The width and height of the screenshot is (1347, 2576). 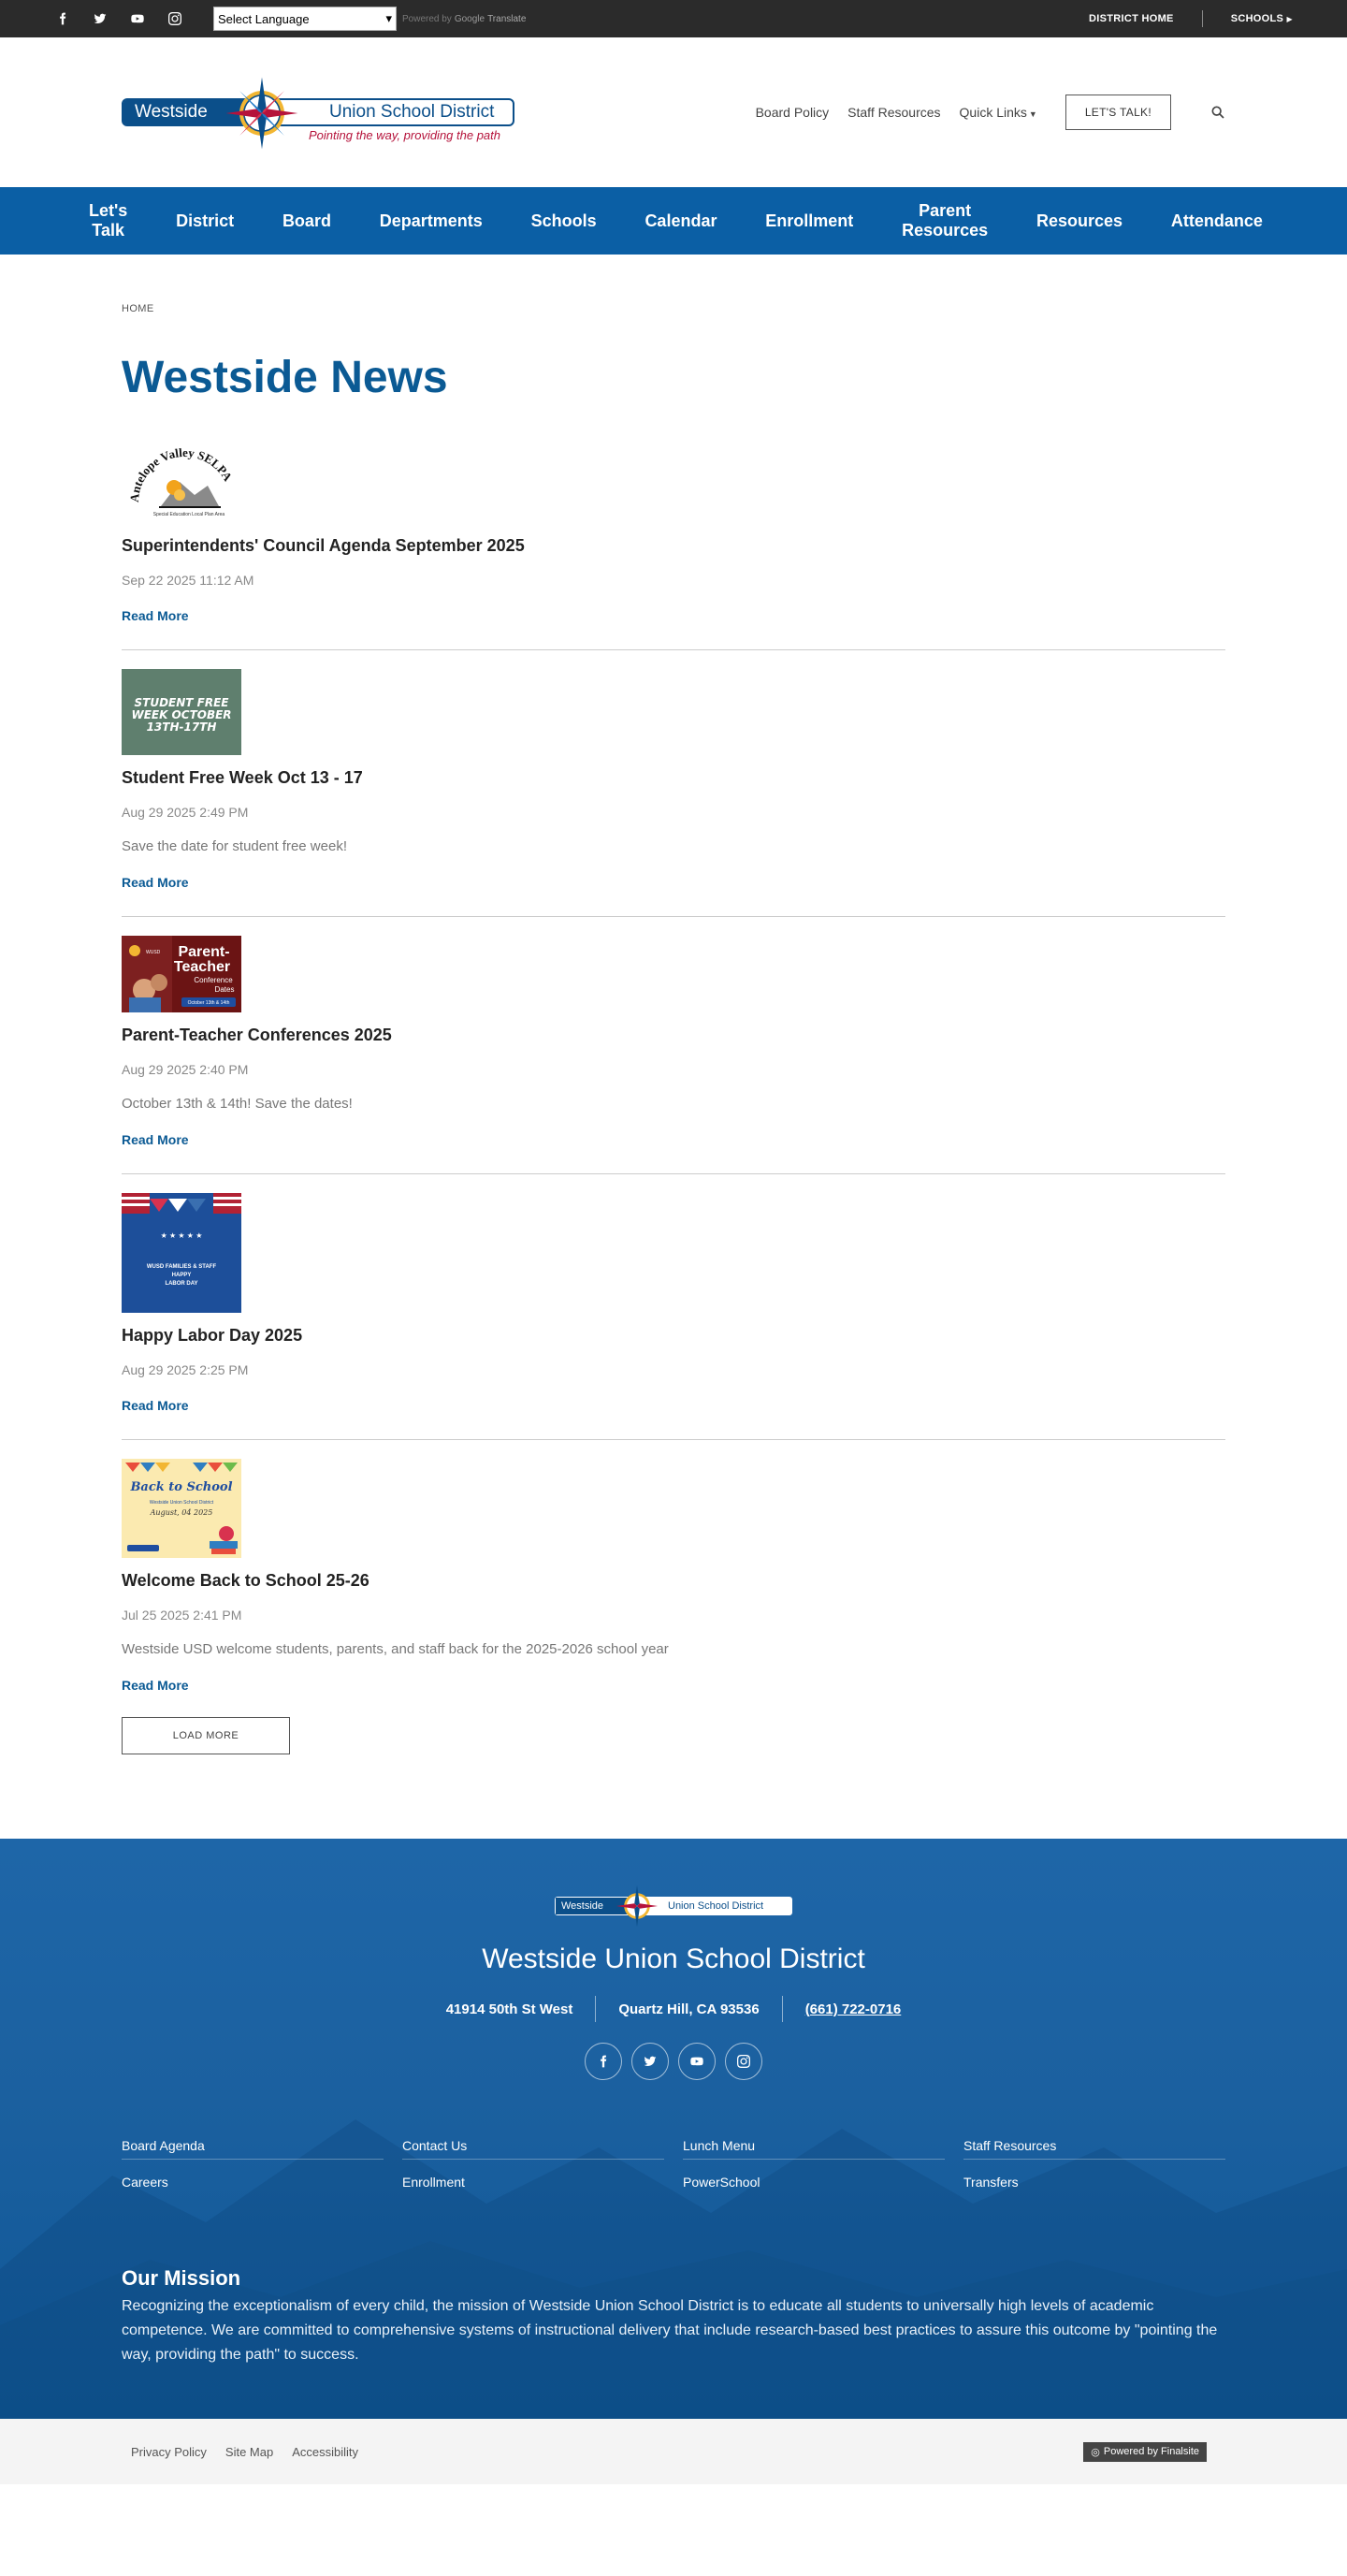 What do you see at coordinates (674, 2061) in the screenshot?
I see `footer-social-links` at bounding box center [674, 2061].